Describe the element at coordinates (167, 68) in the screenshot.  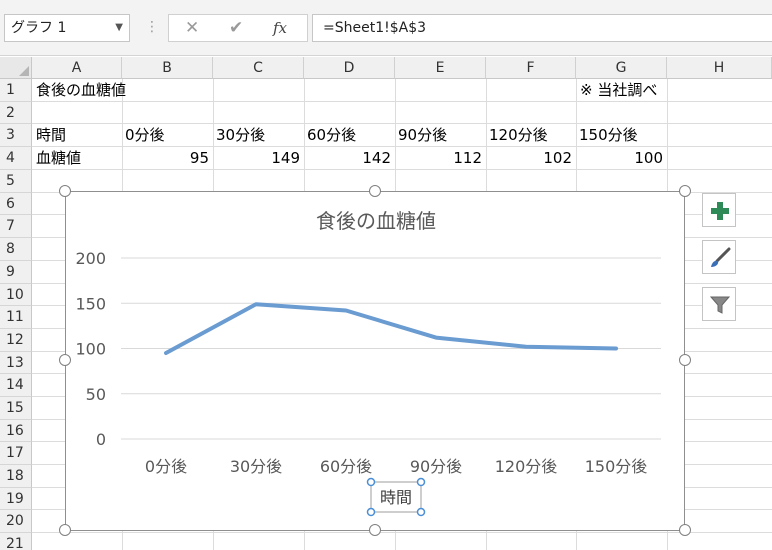
I see `column-header-b: B` at that location.